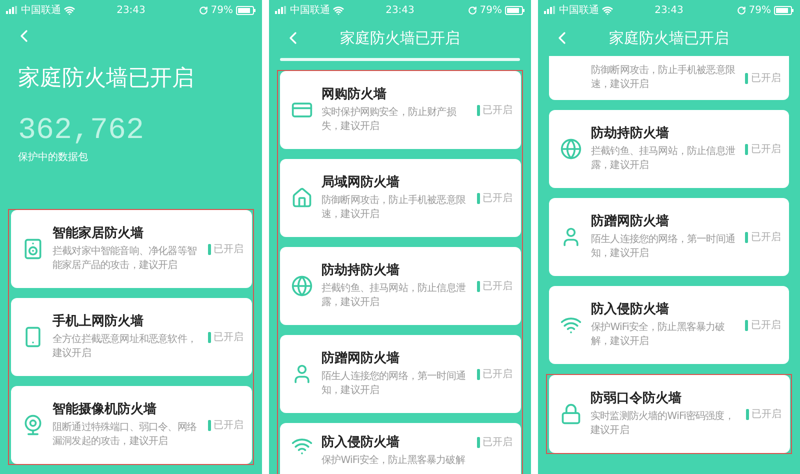 The width and height of the screenshot is (800, 474). I want to click on firewall-card: 防弱口令防火墙 实时监测防火墙的WiFi密码强度，建议开启 已开启, so click(669, 414).